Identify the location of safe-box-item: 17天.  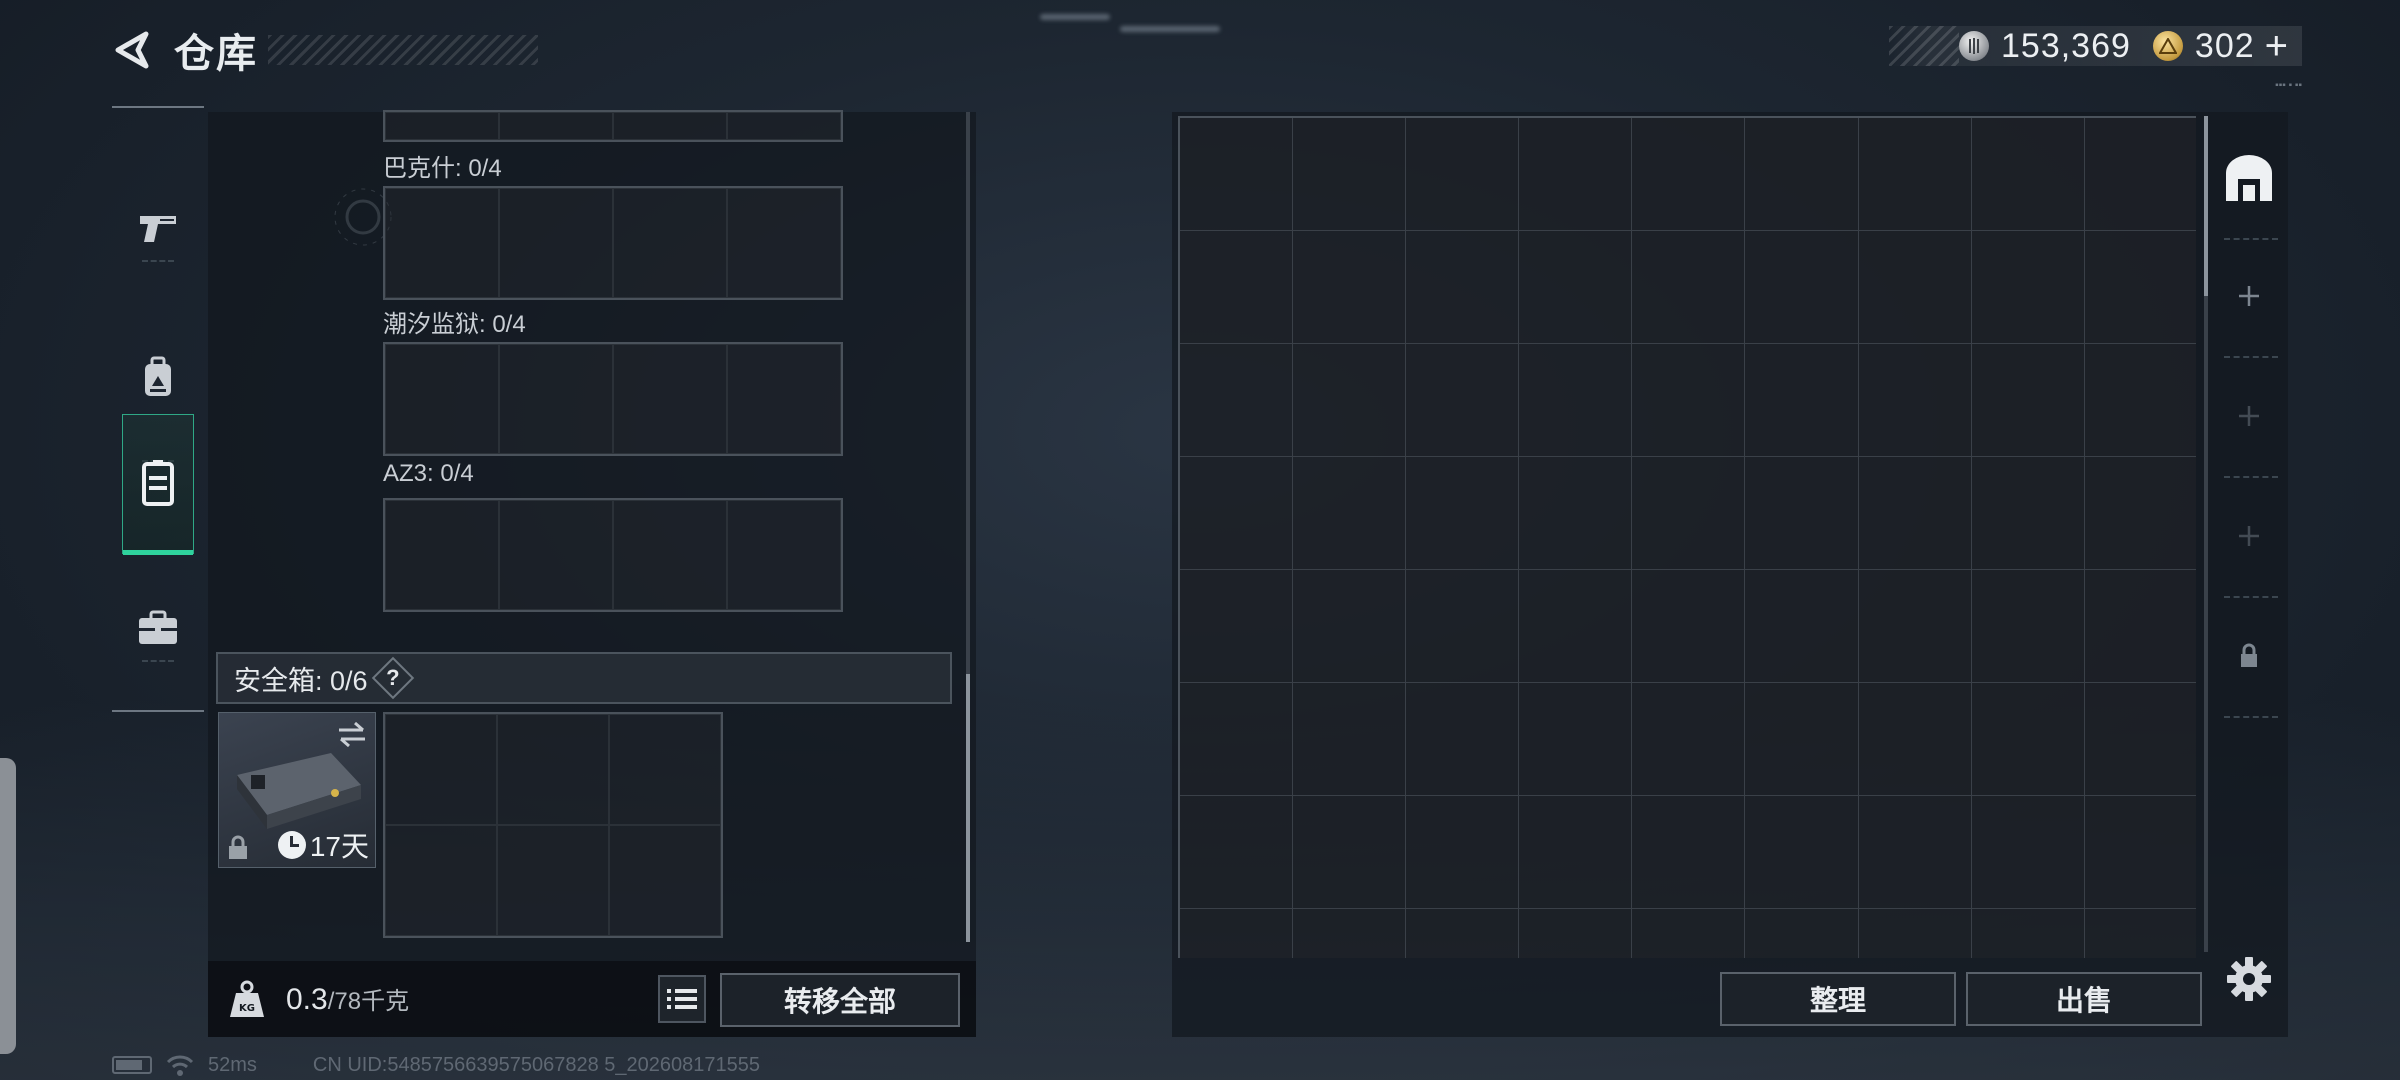
(297, 790).